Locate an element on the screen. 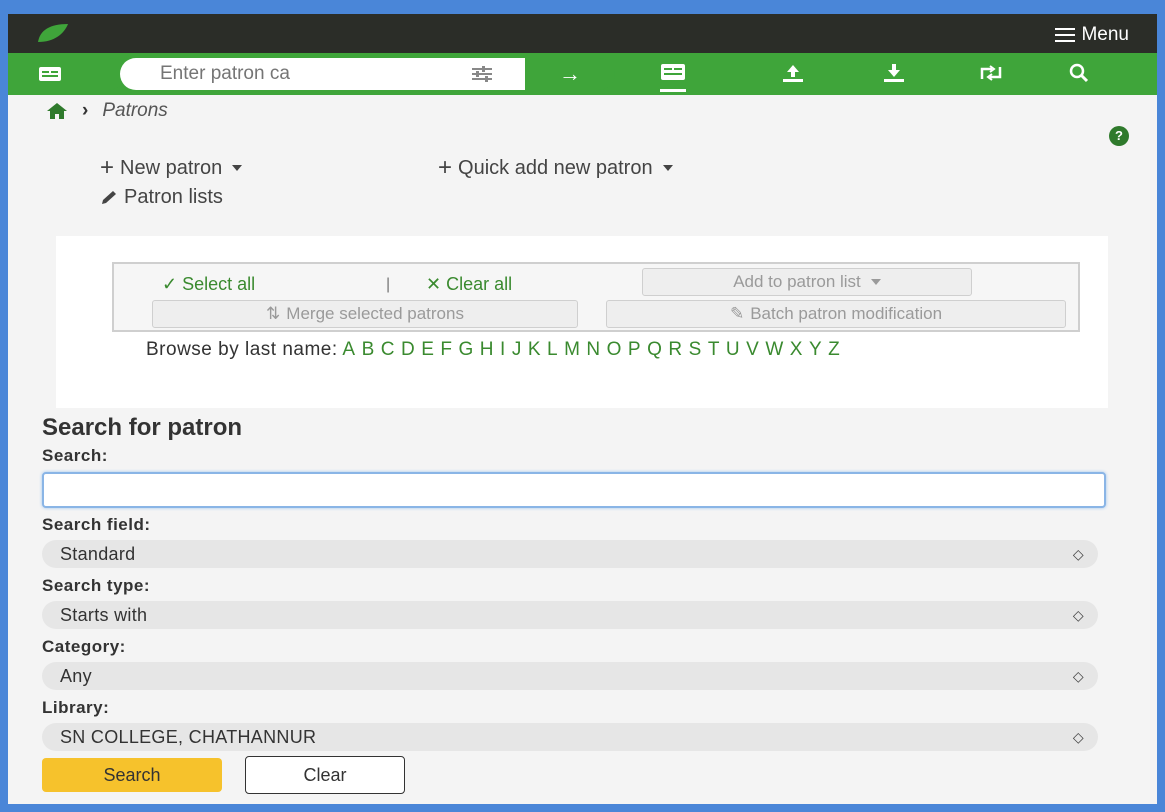 Image resolution: width=1165 pixels, height=812 pixels. patron-search-tab is located at coordinates (72, 74).